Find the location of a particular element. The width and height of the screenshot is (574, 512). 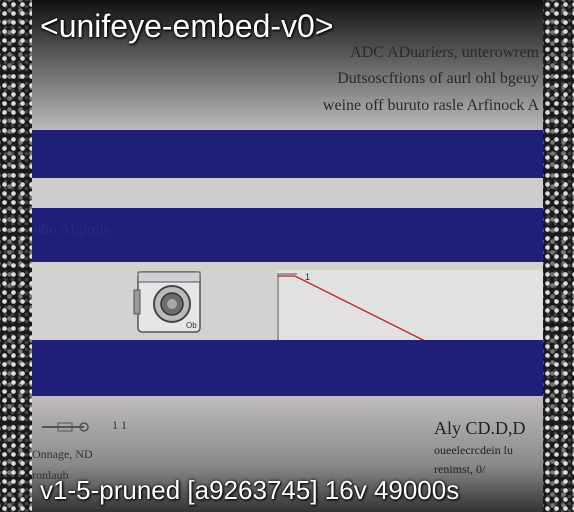

overlay-top-label: <unifeye-embed-v0> is located at coordinates (187, 26).